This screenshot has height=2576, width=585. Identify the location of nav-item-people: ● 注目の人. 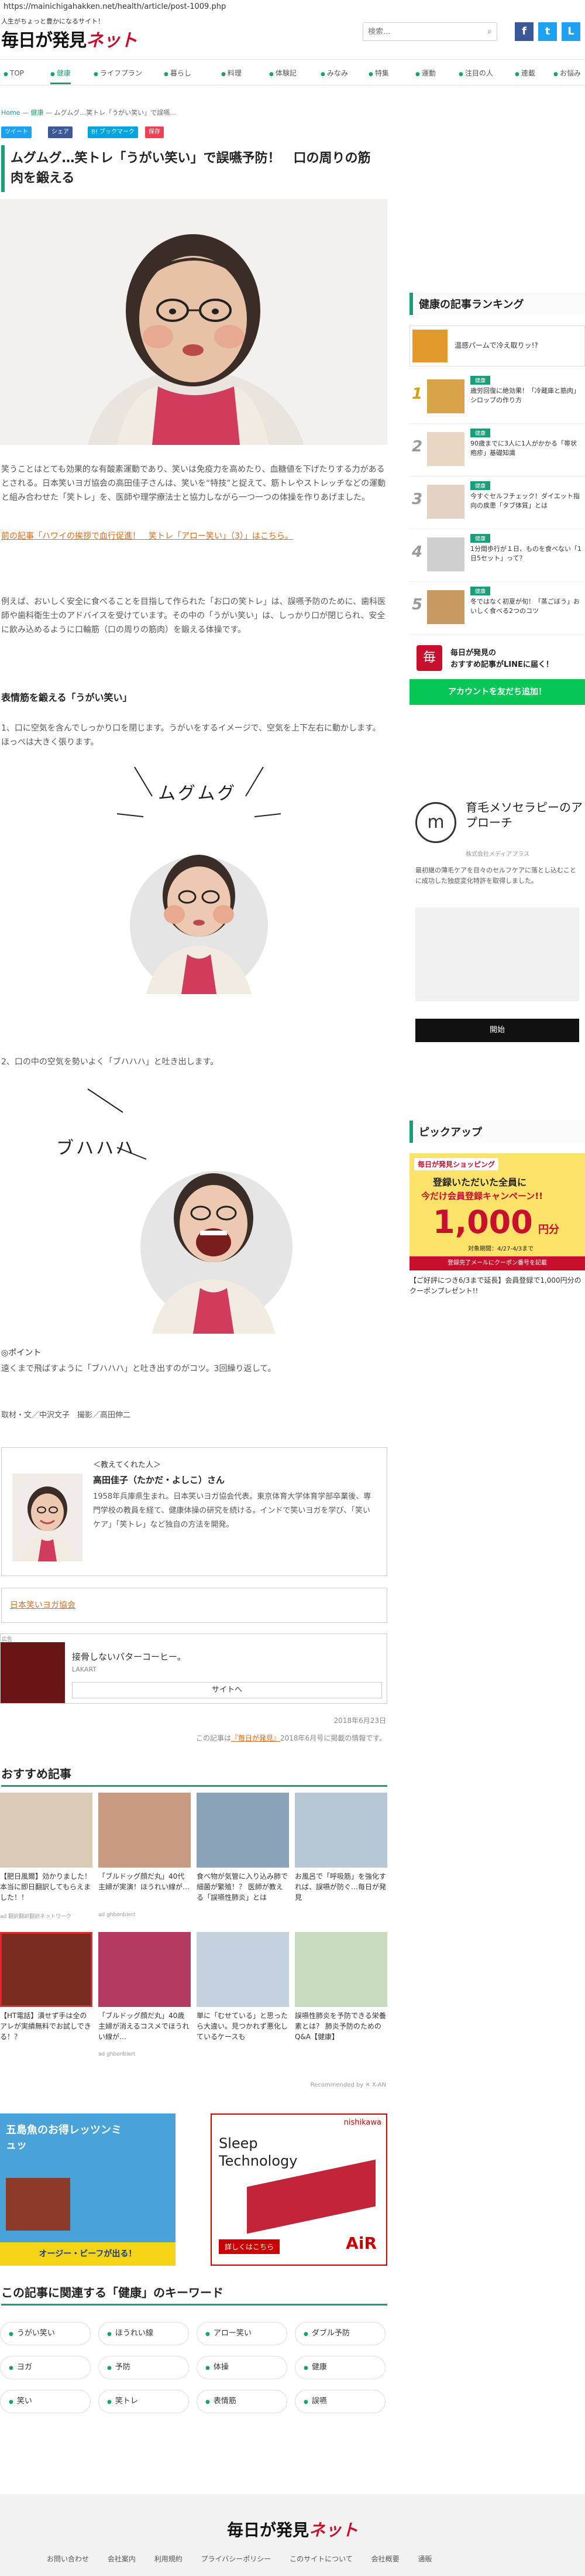
(476, 73).